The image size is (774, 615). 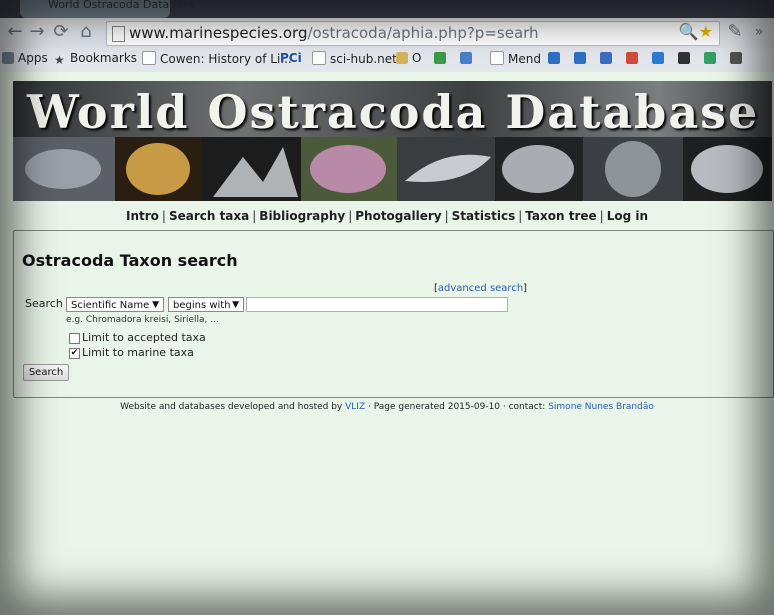 What do you see at coordinates (354, 58) in the screenshot?
I see `bookmark-scihub: sci-hub.net` at bounding box center [354, 58].